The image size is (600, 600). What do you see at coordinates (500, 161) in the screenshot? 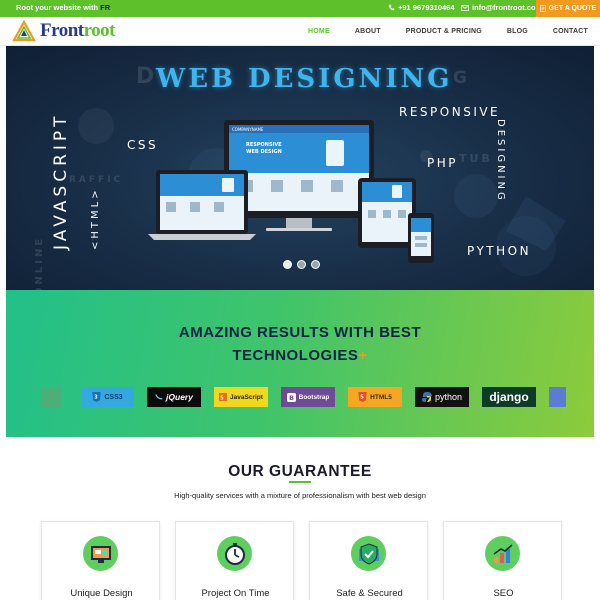
I see `hero-designing-label: DESIGNING` at bounding box center [500, 161].